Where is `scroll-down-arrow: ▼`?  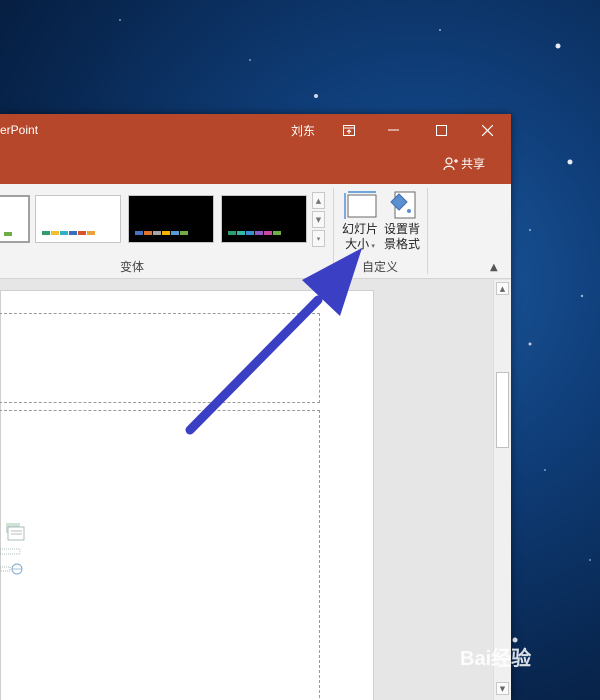 scroll-down-arrow: ▼ is located at coordinates (502, 688).